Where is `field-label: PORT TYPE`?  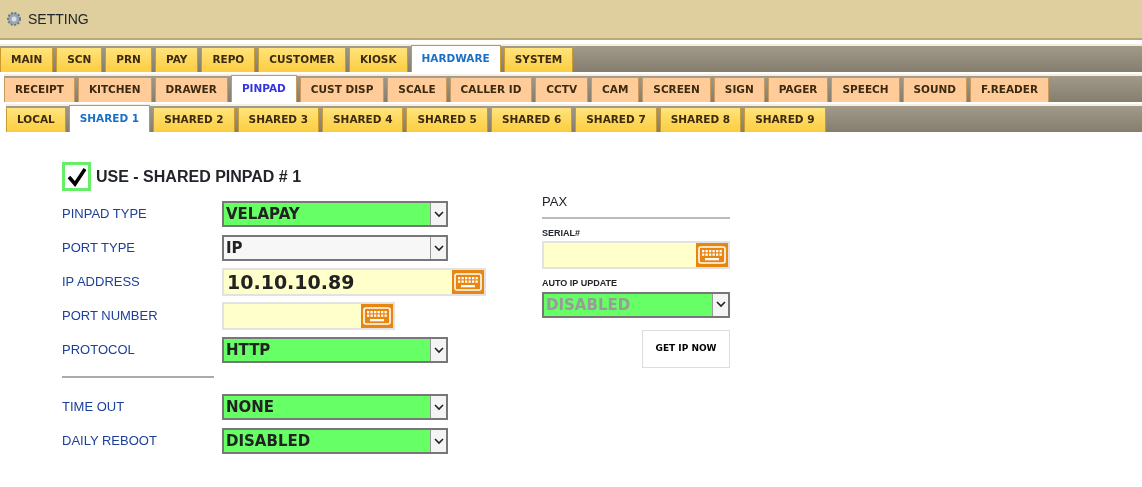
field-label: PORT TYPE is located at coordinates (99, 248).